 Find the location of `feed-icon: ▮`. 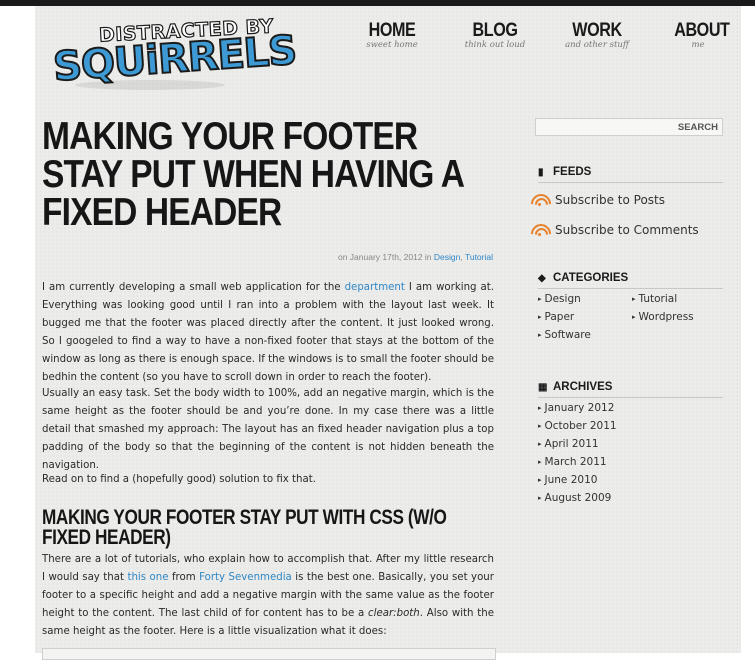

feed-icon: ▮ is located at coordinates (541, 172).